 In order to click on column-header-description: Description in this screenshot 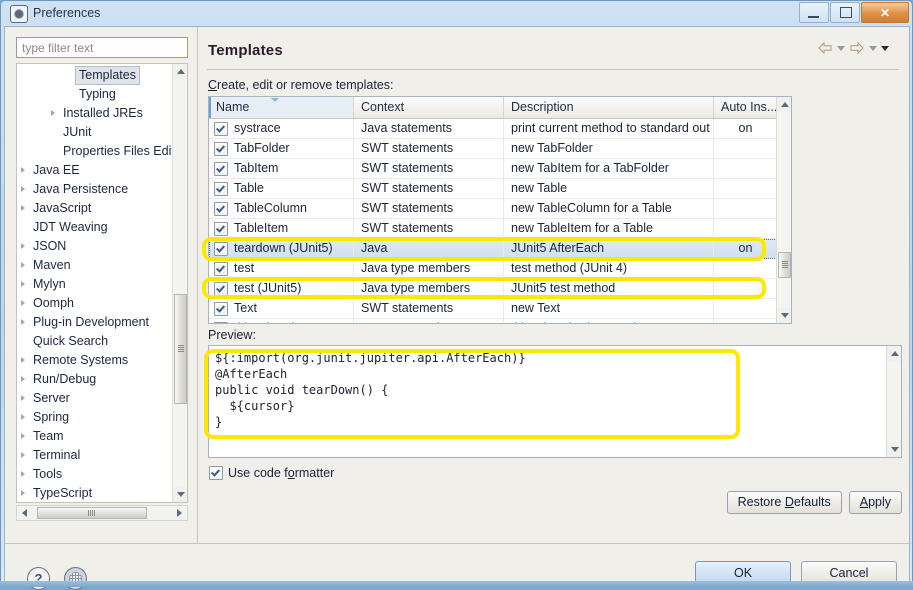, I will do `click(609, 107)`.